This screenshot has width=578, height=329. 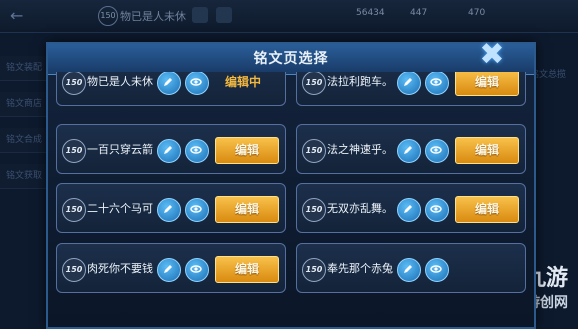 What do you see at coordinates (477, 13) in the screenshot?
I see `currency-coupon: 470` at bounding box center [477, 13].